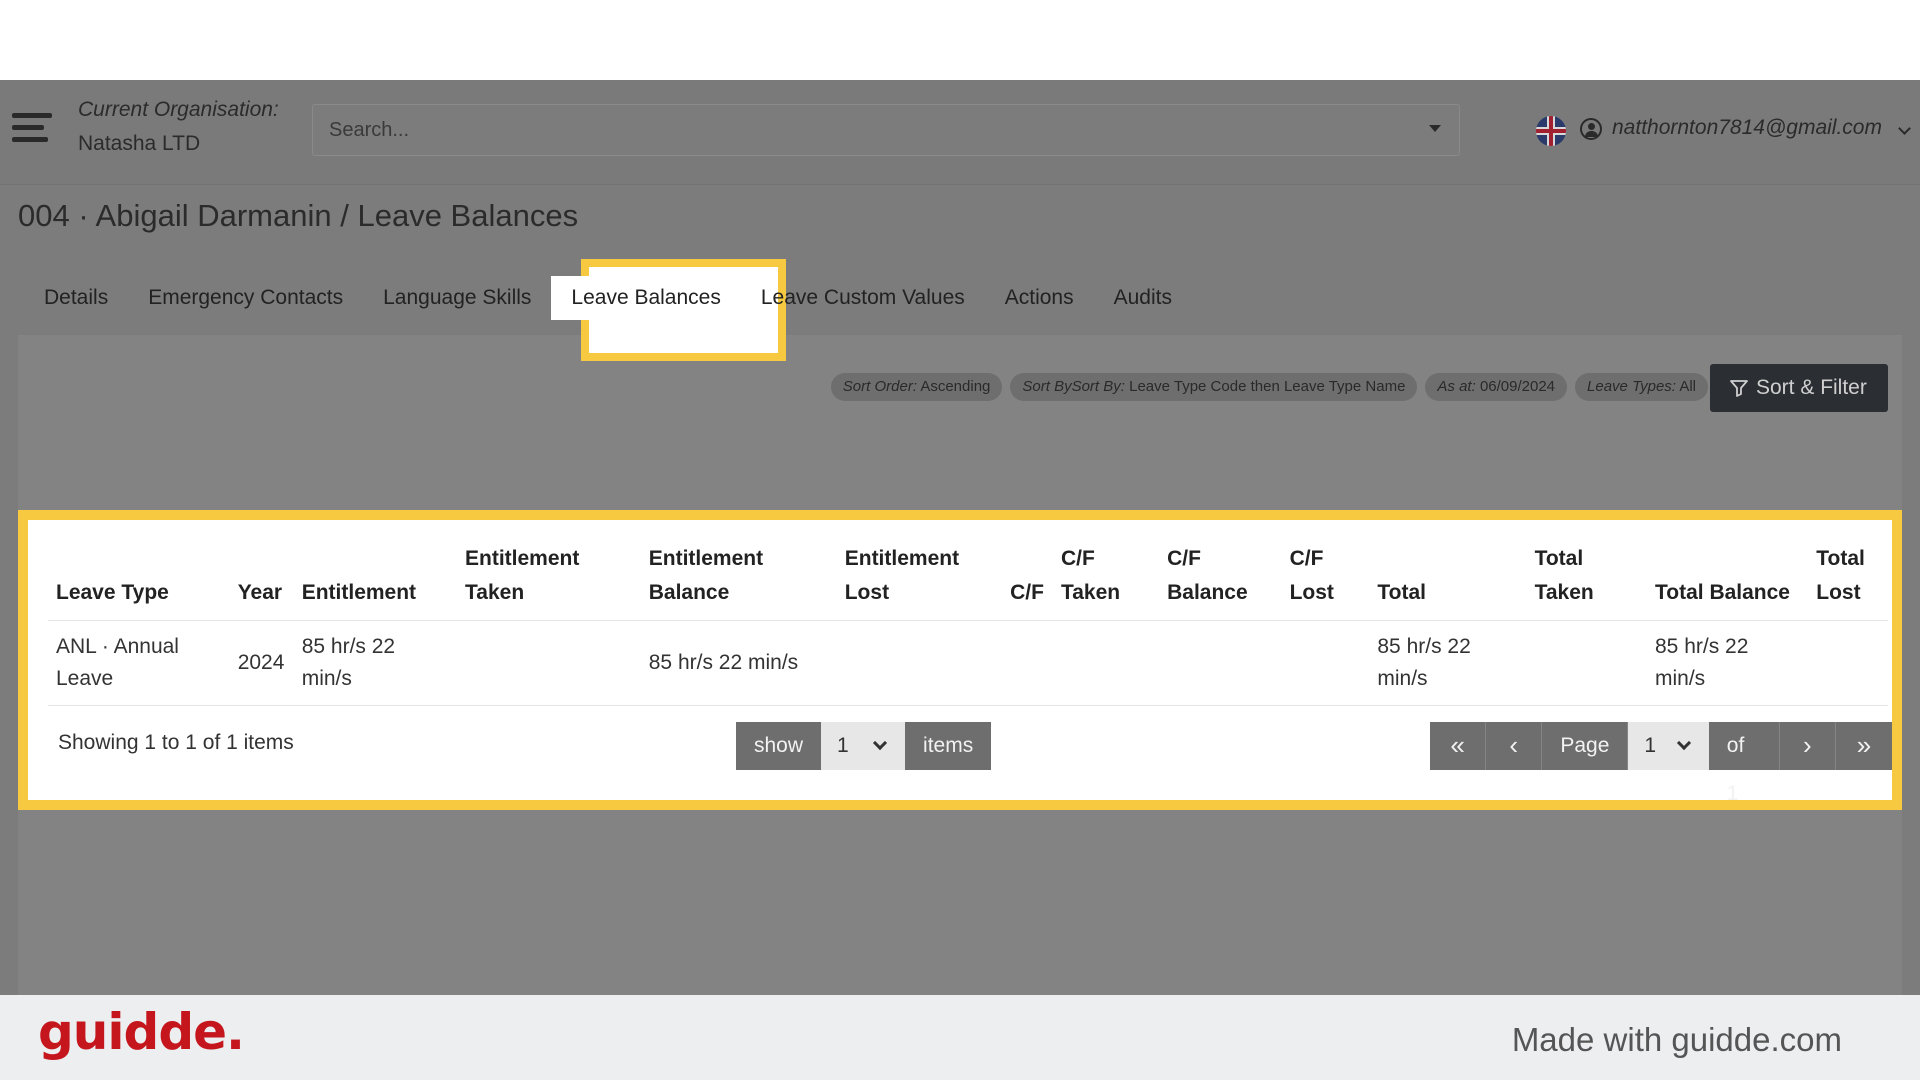 This screenshot has height=1080, width=1920. I want to click on current-page: 1, so click(1650, 745).